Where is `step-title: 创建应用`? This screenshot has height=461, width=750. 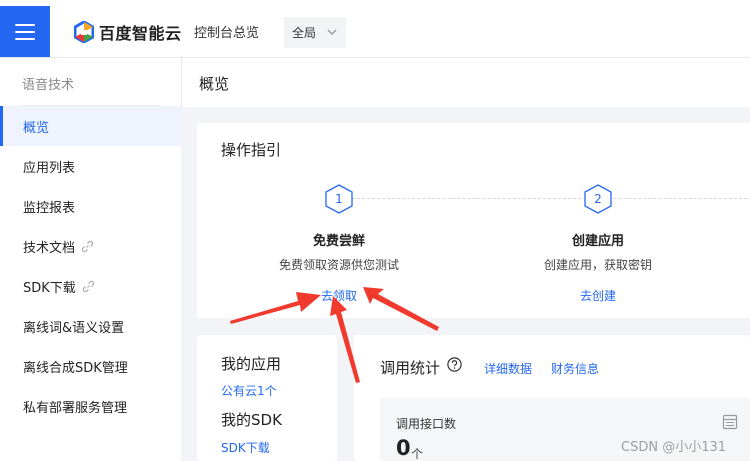 step-title: 创建应用 is located at coordinates (597, 241).